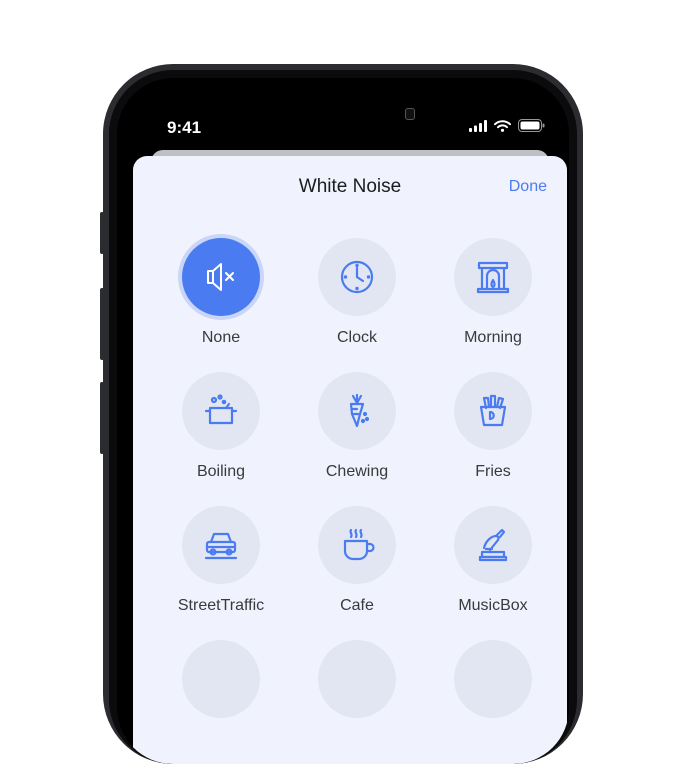 This screenshot has width=686, height=764. What do you see at coordinates (357, 605) in the screenshot?
I see `sound-label: Cafe` at bounding box center [357, 605].